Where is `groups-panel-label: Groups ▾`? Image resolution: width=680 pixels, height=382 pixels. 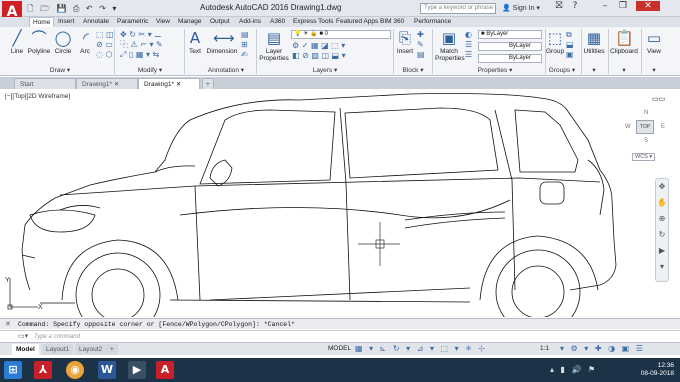
groups-panel-label: Groups ▾ is located at coordinates (562, 70).